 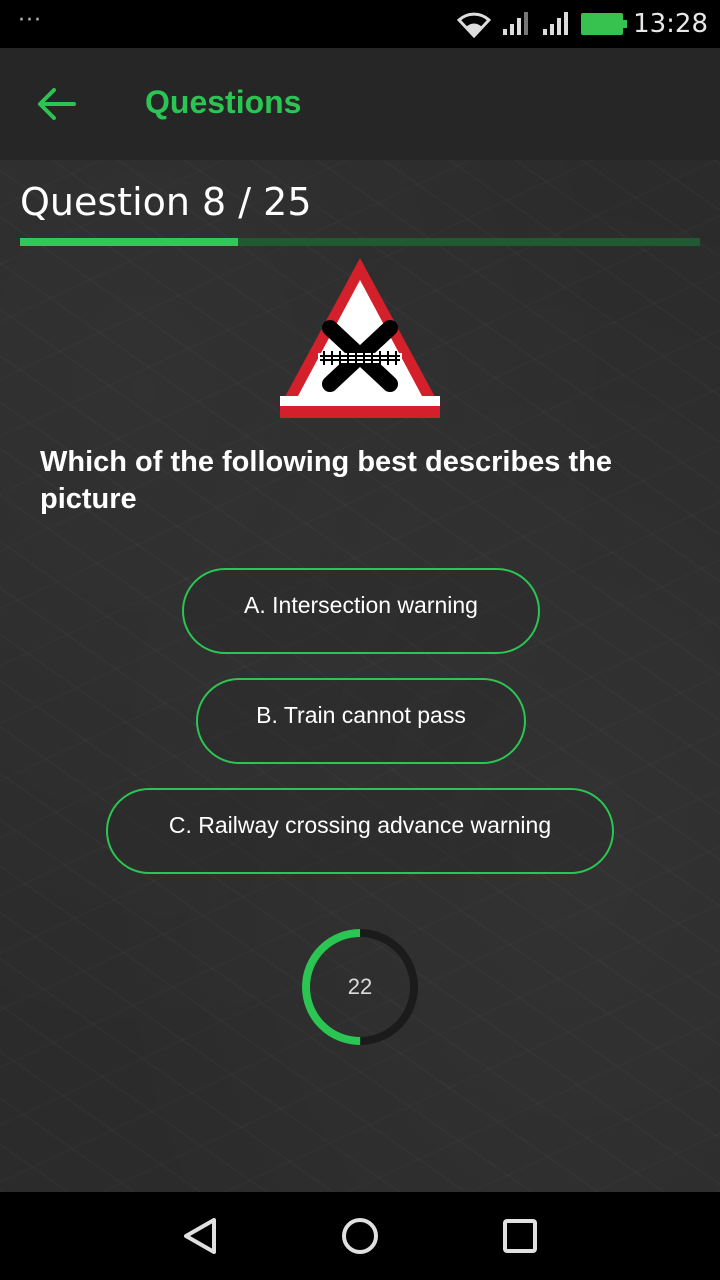 I want to click on timer-value: 22, so click(x=360, y=986).